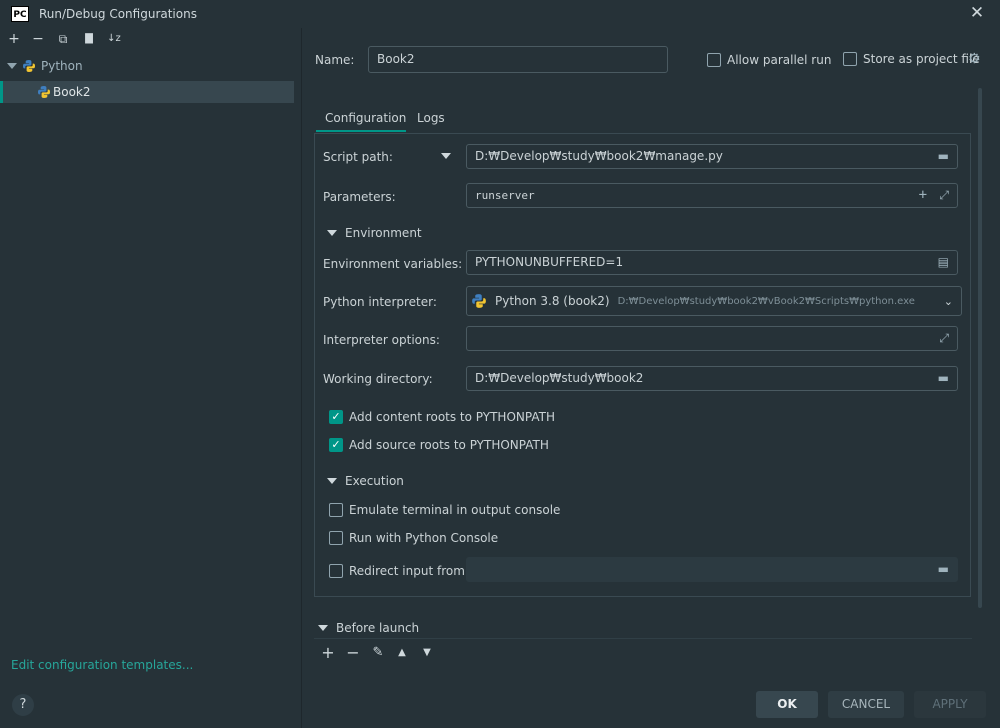  Describe the element at coordinates (20, 14) in the screenshot. I see `pycharm-logo-icon: PC` at that location.